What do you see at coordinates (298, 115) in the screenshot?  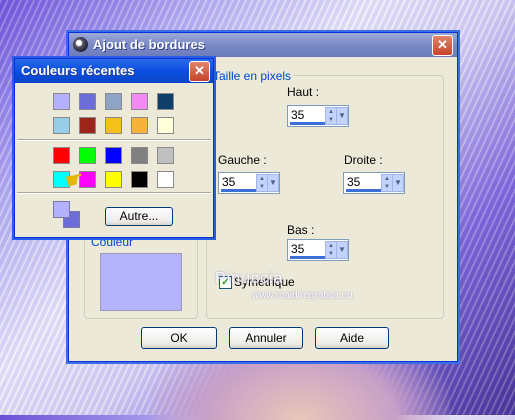 I see `top-value: 35` at bounding box center [298, 115].